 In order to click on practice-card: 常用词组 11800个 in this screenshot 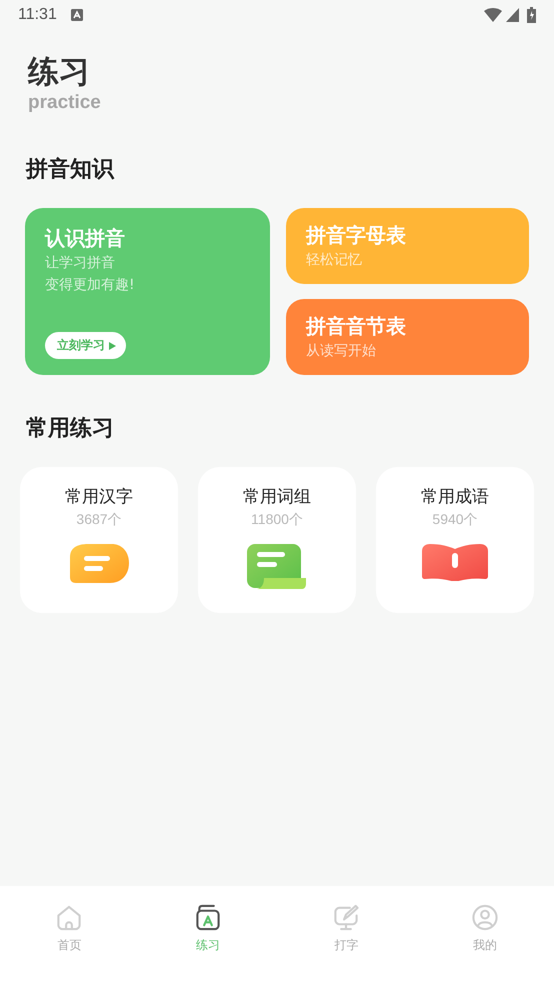, I will do `click(277, 540)`.